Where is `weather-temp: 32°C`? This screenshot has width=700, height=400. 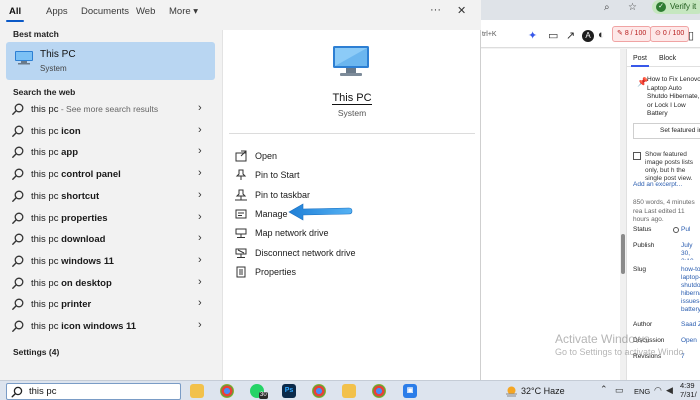
weather-temp: 32°C is located at coordinates (531, 391).